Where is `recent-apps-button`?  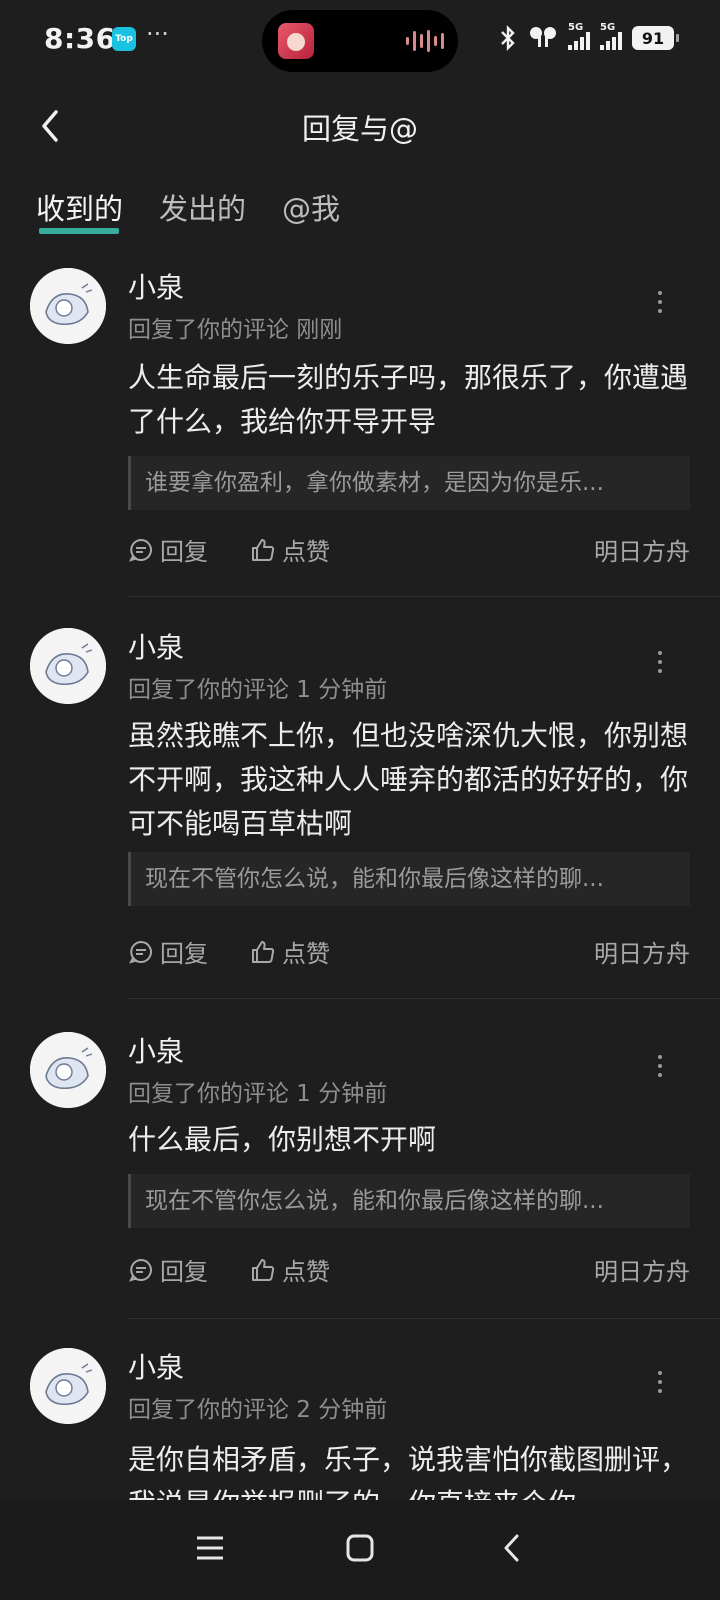
recent-apps-button is located at coordinates (210, 1548).